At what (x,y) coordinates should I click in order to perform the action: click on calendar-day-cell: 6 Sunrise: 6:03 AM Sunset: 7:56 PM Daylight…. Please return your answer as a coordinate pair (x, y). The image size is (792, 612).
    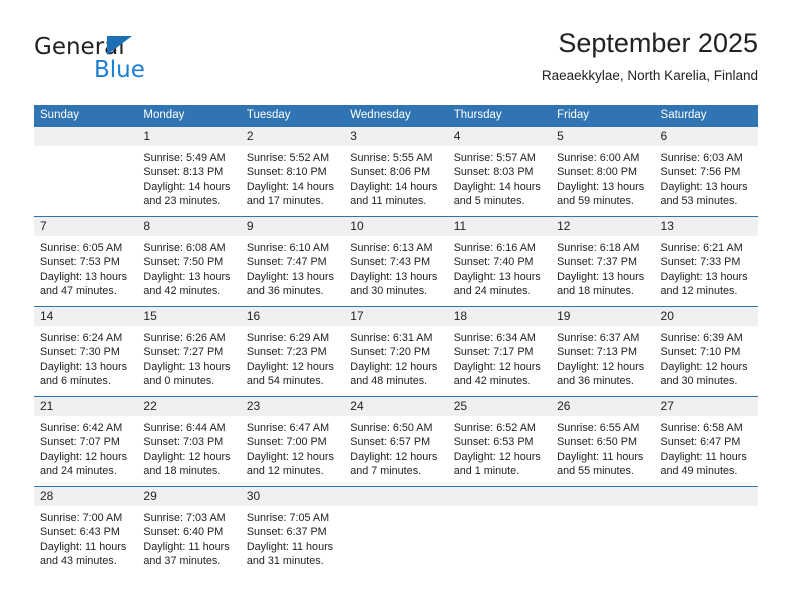
    Looking at the image, I should click on (706, 171).